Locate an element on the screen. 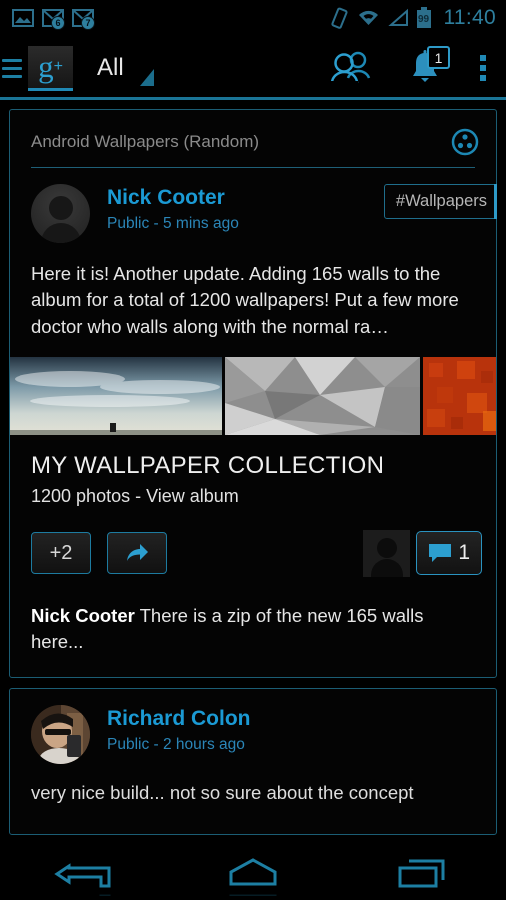  vibrate-icon is located at coordinates (339, 18).